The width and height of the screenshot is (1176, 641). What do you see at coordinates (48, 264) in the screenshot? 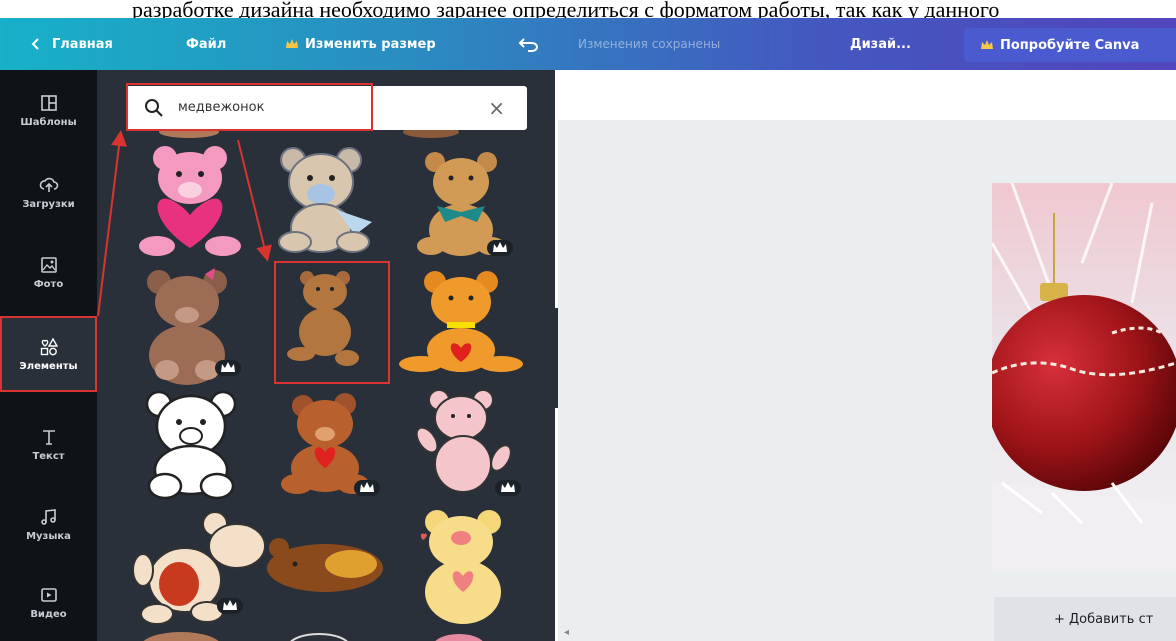
I see `photo-icon` at bounding box center [48, 264].